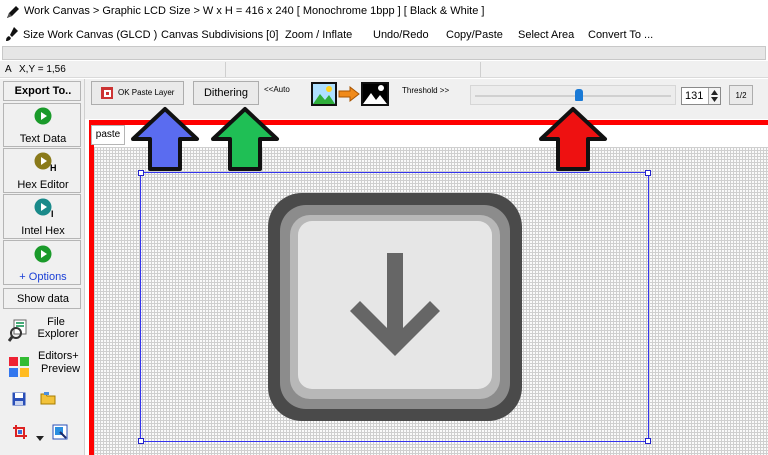  I want to click on show-data-label: Show data, so click(43, 299).